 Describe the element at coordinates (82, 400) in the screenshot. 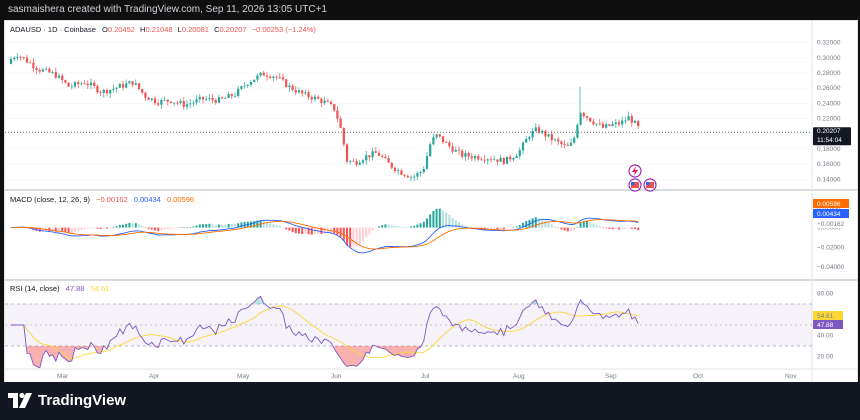

I see `brand-name: TradingView` at that location.